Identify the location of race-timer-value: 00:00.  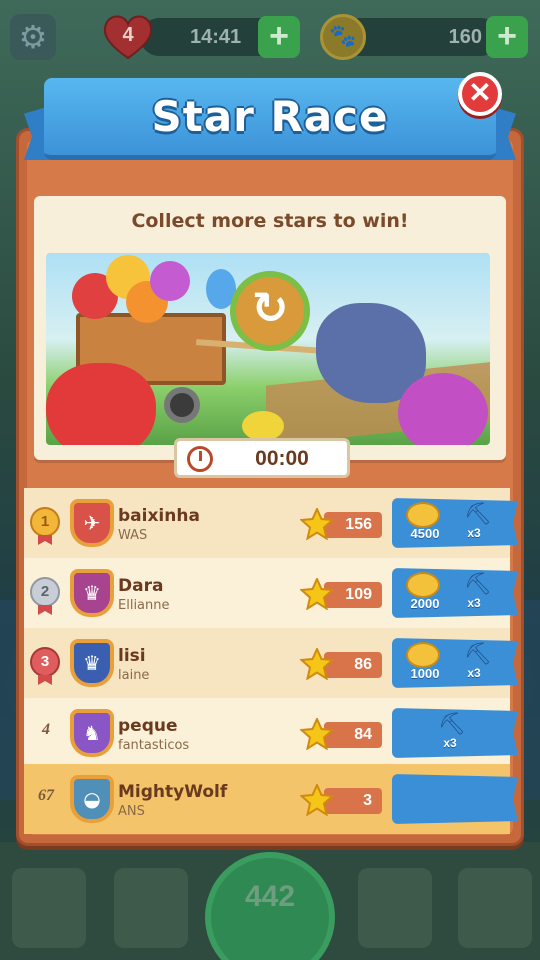
(282, 458).